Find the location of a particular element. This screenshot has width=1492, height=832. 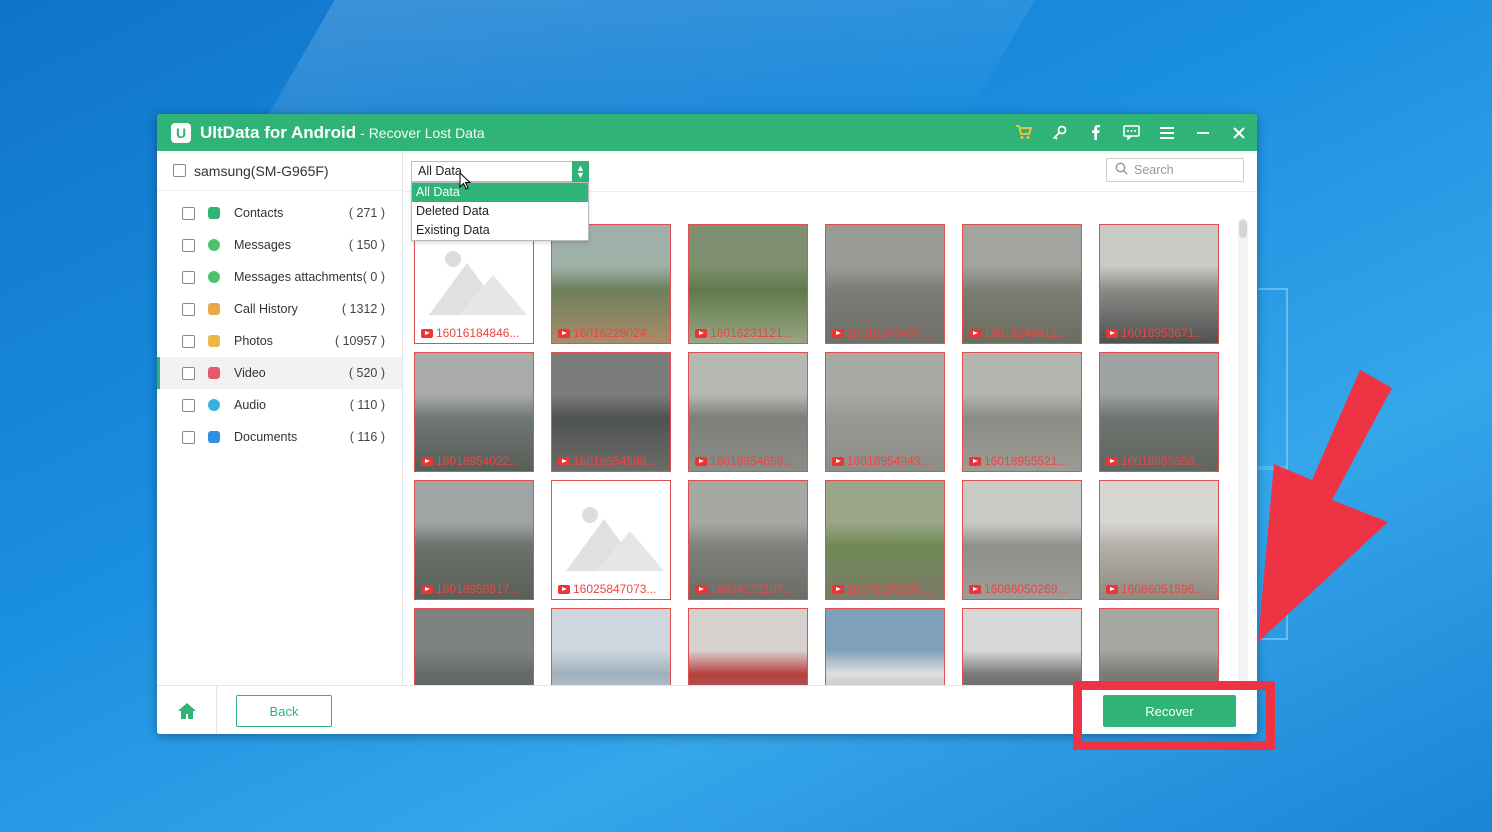

category-audio: Audio ( 110 ) is located at coordinates (279, 405).